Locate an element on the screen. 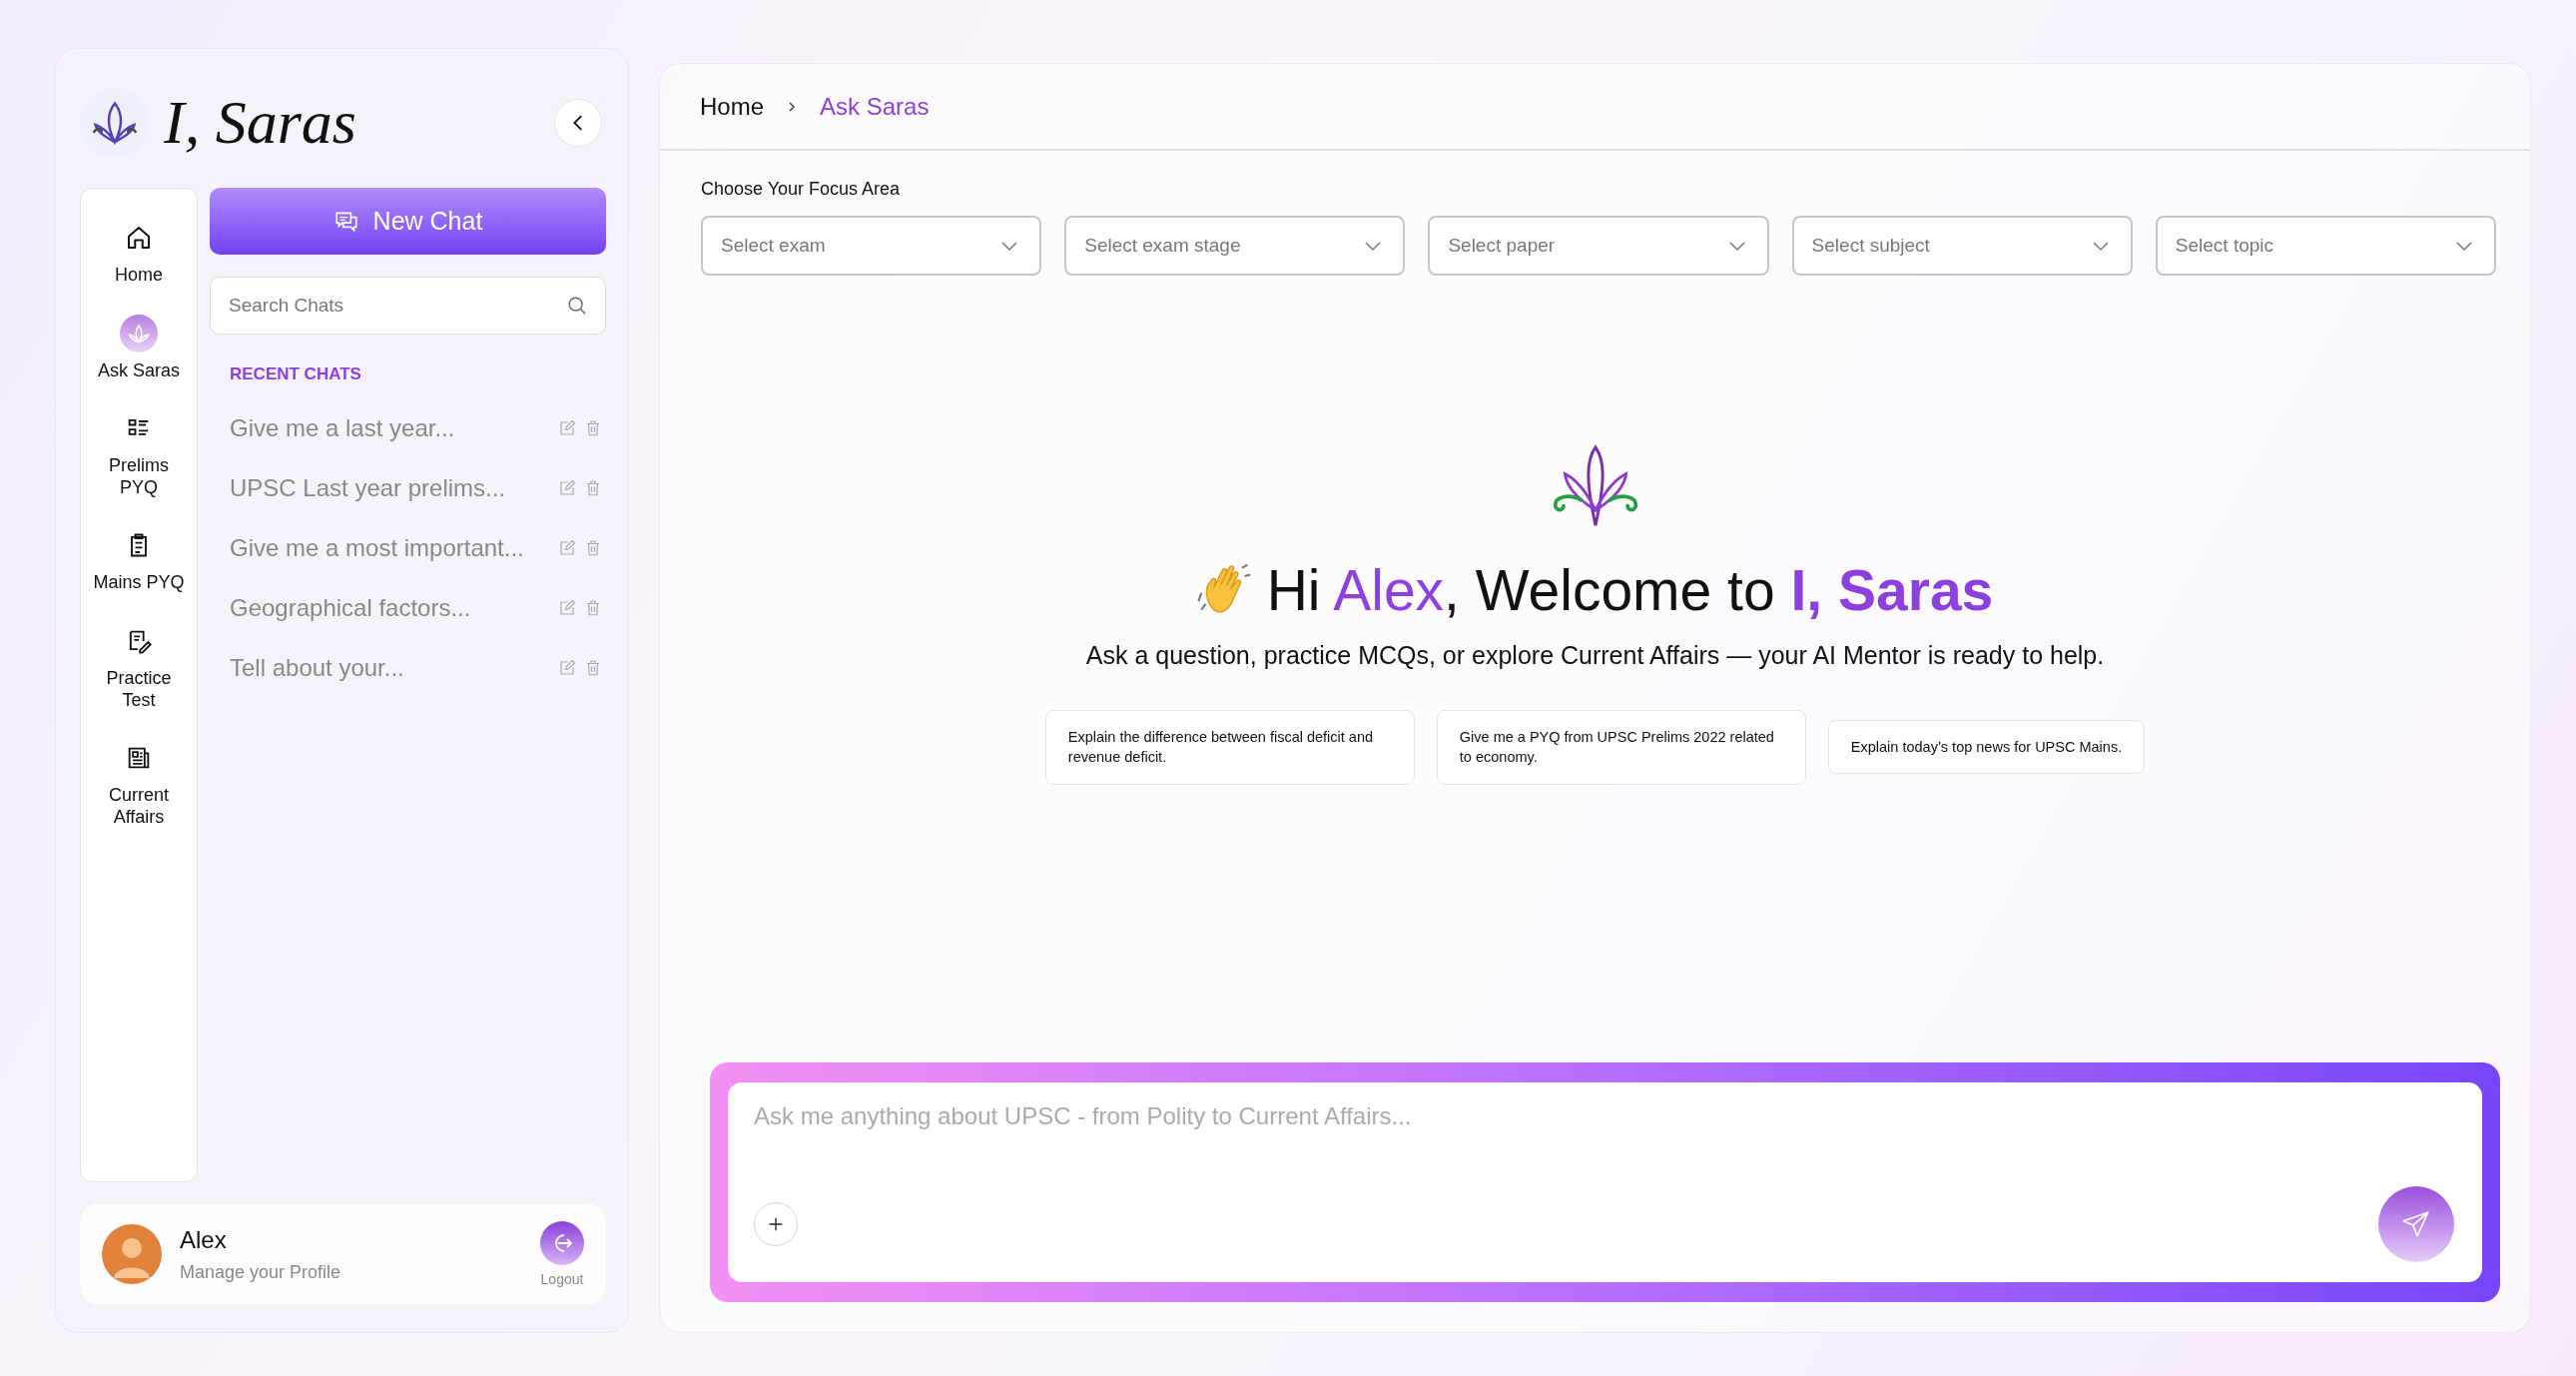 The height and width of the screenshot is (1376, 2576). lotus-logo-icon is located at coordinates (115, 122).